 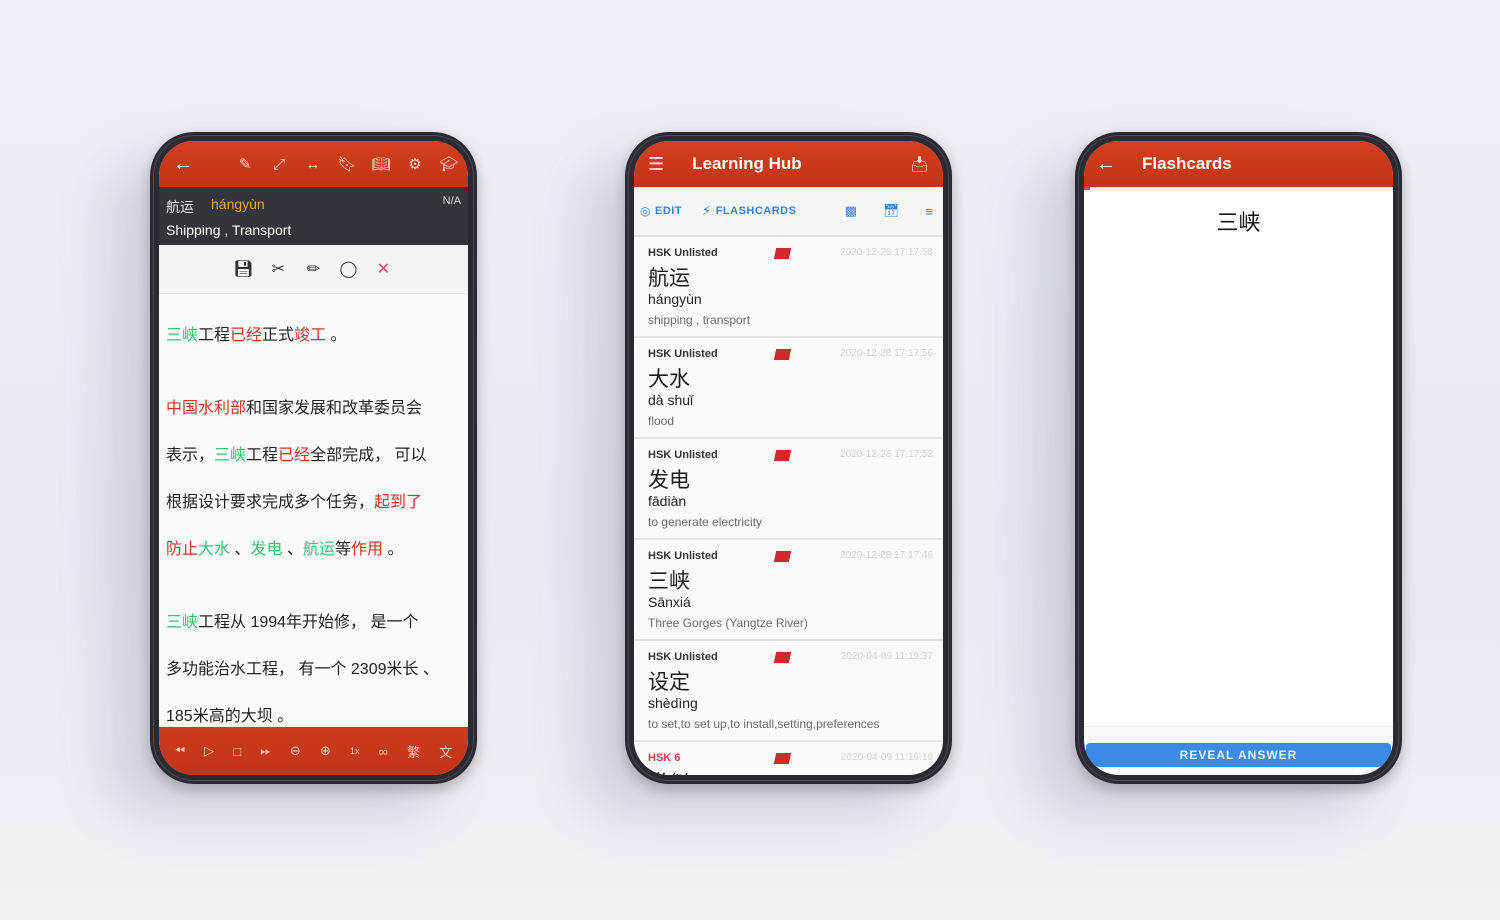 What do you see at coordinates (728, 623) in the screenshot?
I see `item-definition: Three Gorges (Yangtze River)` at bounding box center [728, 623].